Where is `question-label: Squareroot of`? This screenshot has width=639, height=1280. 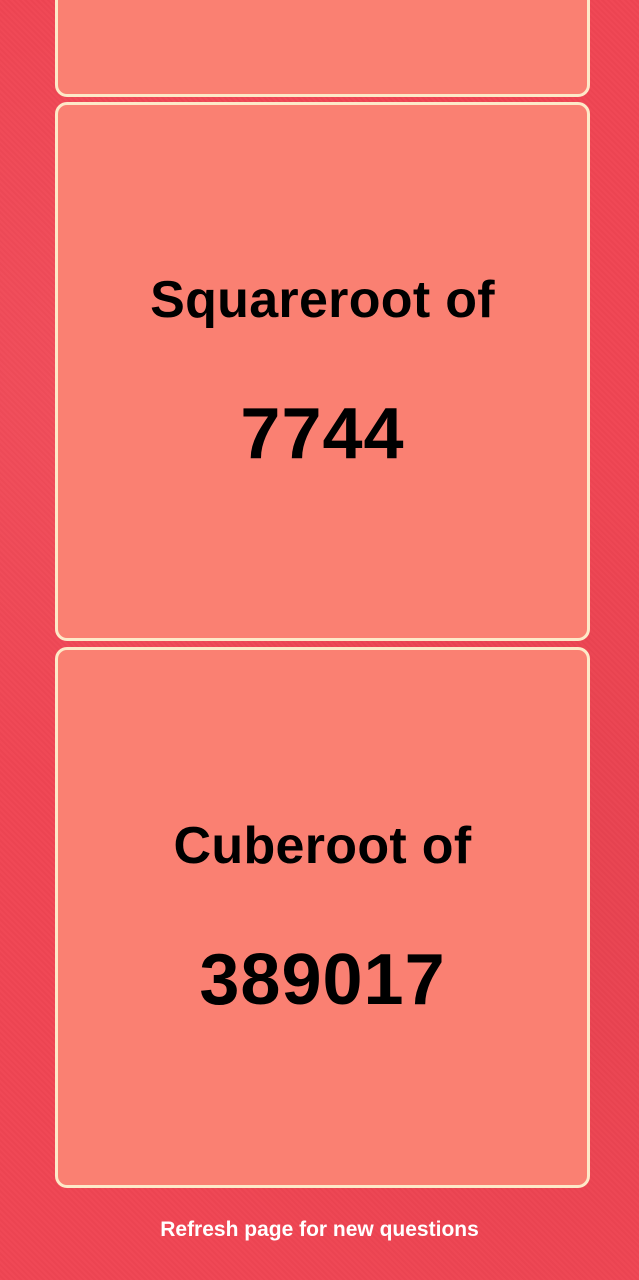
question-label: Squareroot of is located at coordinates (322, 299).